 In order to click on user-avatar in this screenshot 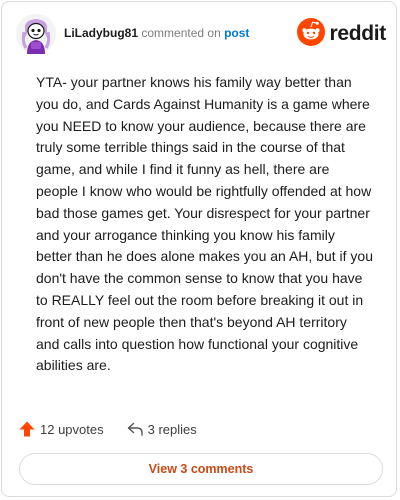, I will do `click(36, 34)`.